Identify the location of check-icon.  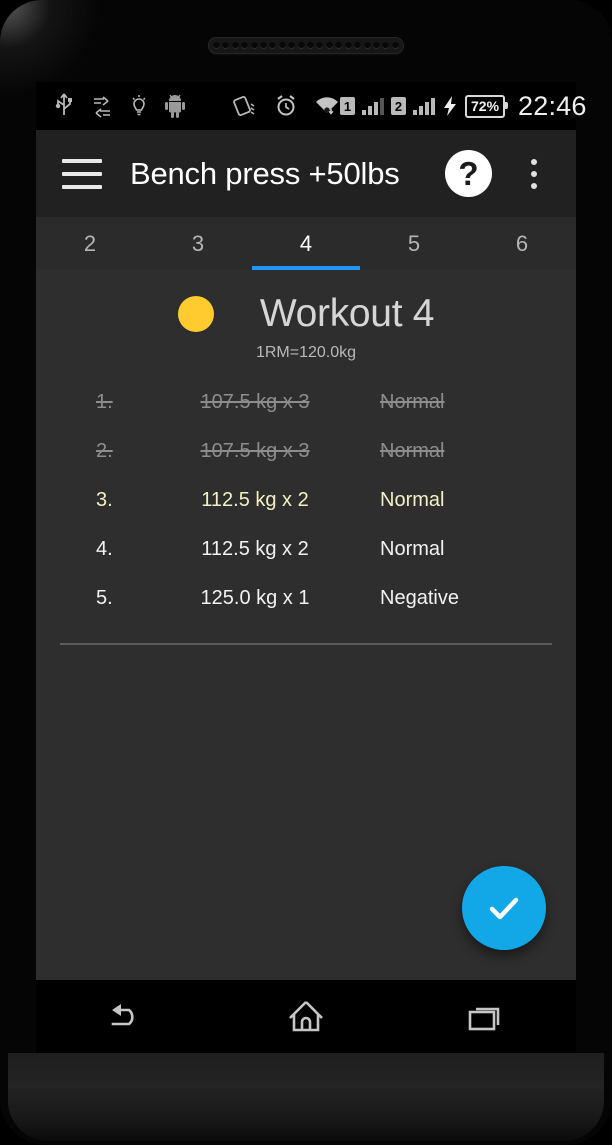
(504, 908).